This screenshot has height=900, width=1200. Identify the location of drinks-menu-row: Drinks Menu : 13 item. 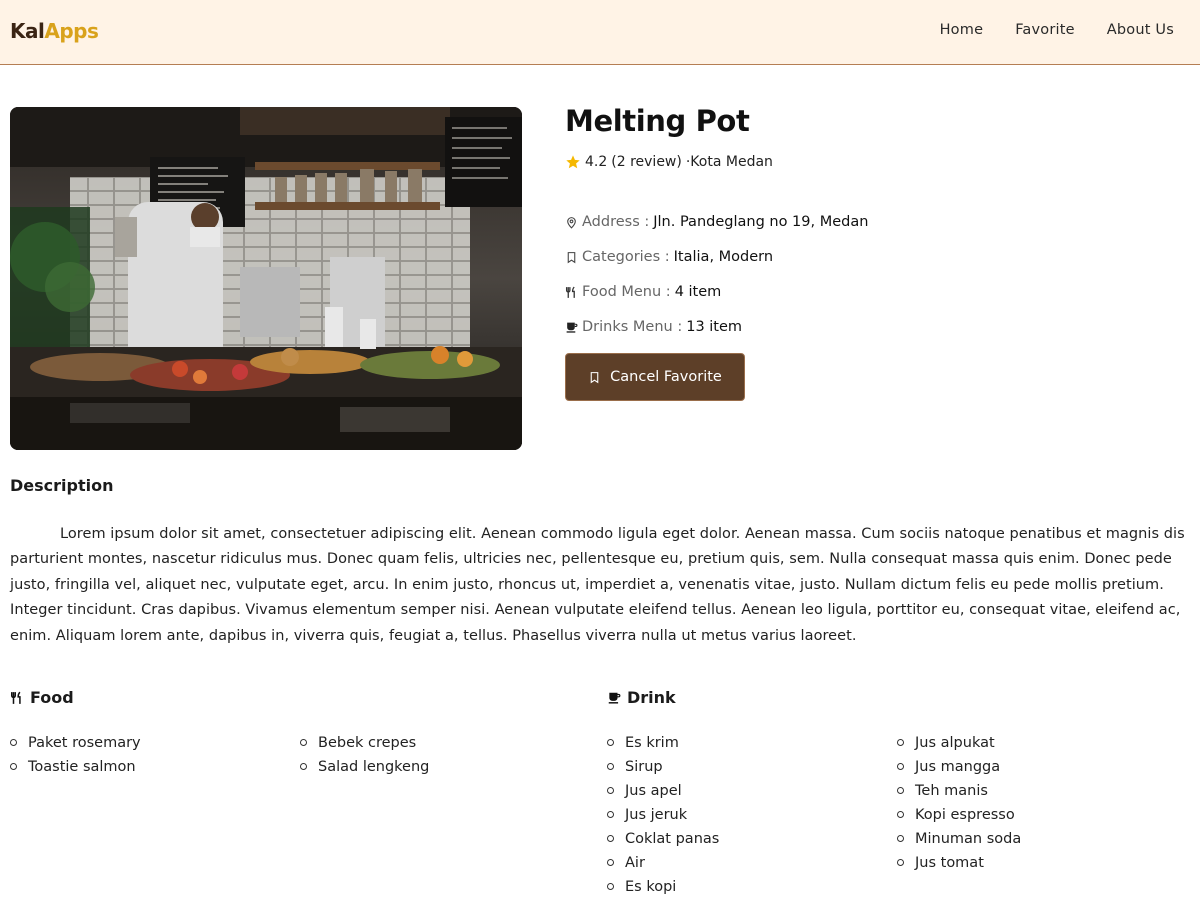
(653, 327).